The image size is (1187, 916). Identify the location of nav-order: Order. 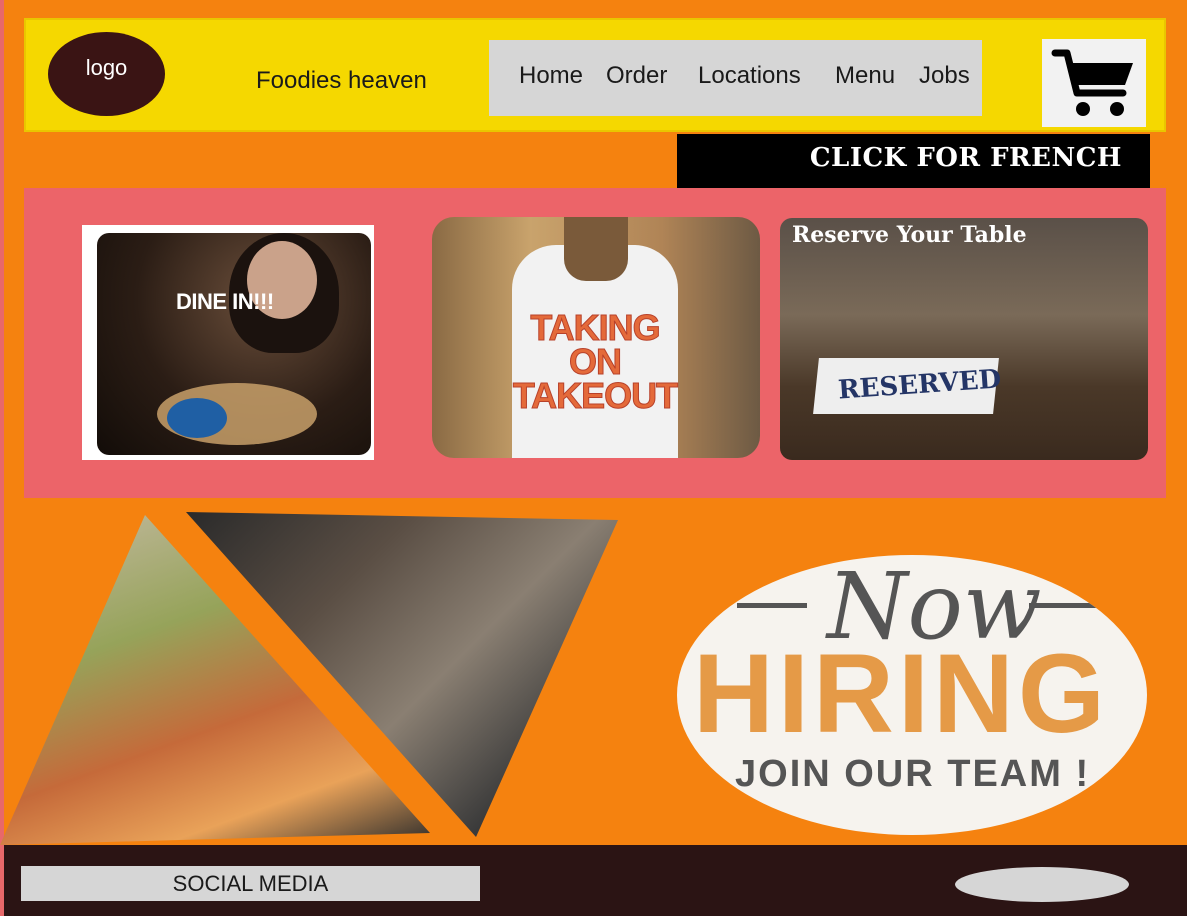
(636, 76).